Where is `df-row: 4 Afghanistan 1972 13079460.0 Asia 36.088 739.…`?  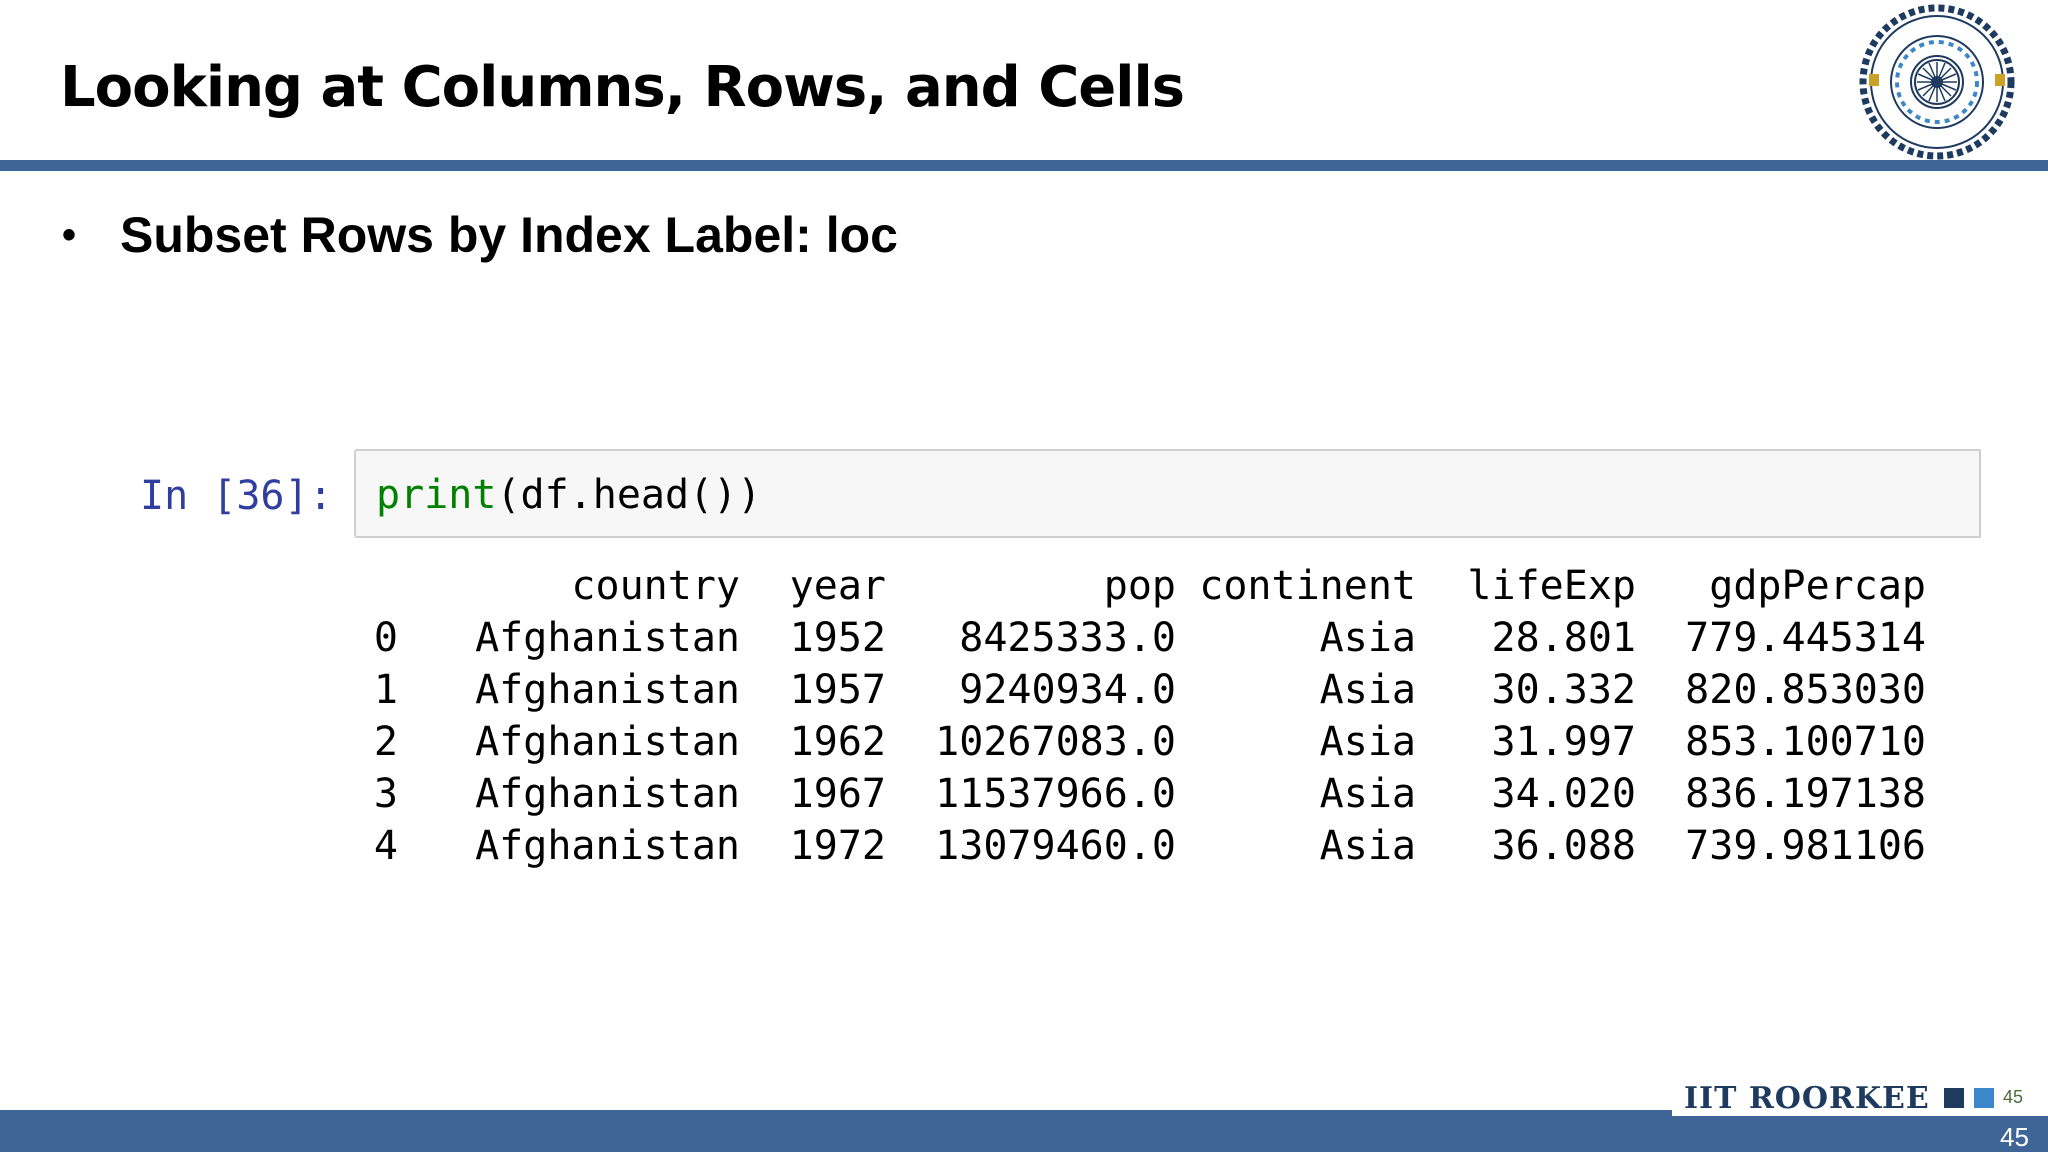
df-row: 4 Afghanistan 1972 13079460.0 Asia 36.088 739.… is located at coordinates (1147, 846).